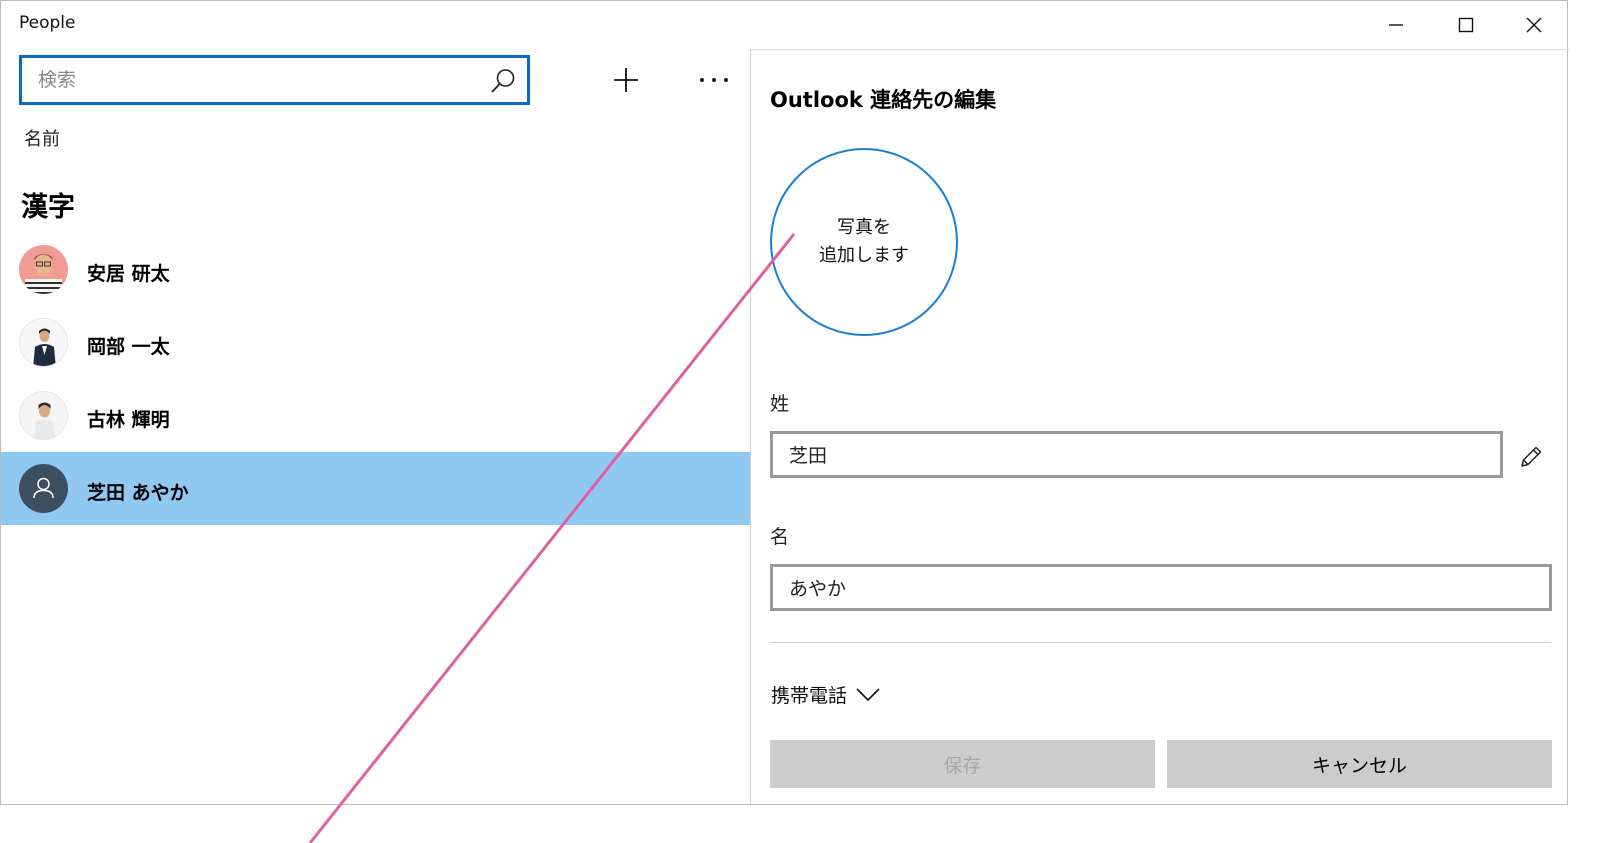 This screenshot has height=843, width=1600. I want to click on contact-name: 安居 研太, so click(128, 274).